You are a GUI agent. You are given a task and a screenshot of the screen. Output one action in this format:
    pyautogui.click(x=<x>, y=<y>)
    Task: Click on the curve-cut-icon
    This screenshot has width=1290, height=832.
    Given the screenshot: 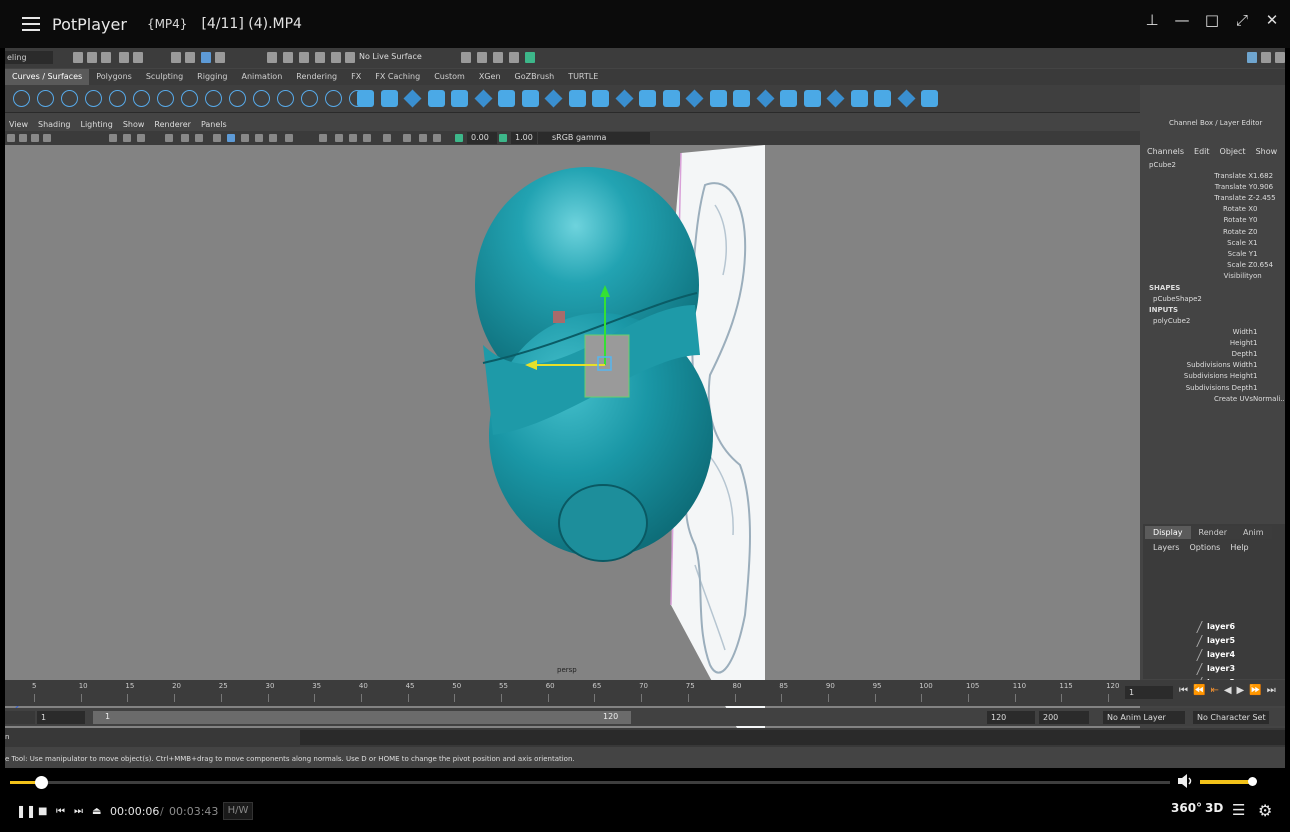 What is the action you would take?
    pyautogui.click(x=333, y=98)
    